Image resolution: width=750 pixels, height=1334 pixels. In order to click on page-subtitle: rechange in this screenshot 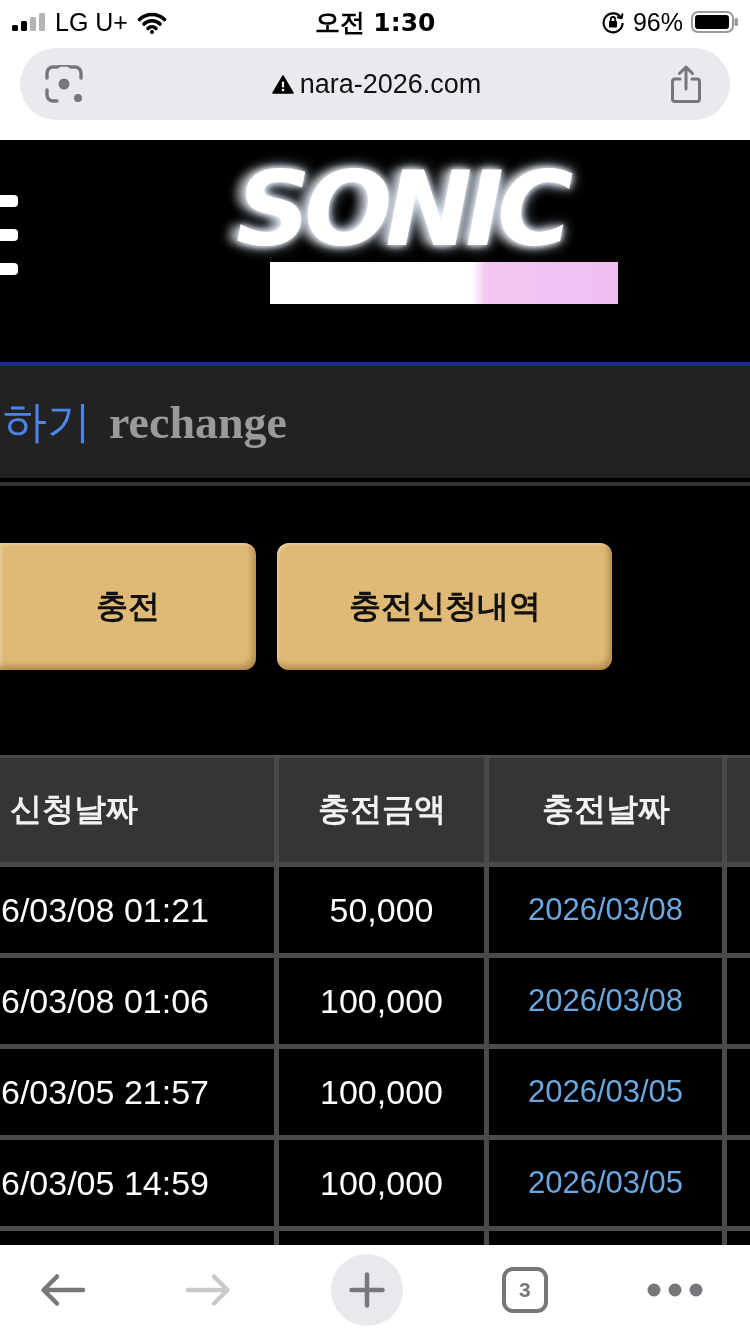, I will do `click(198, 422)`.